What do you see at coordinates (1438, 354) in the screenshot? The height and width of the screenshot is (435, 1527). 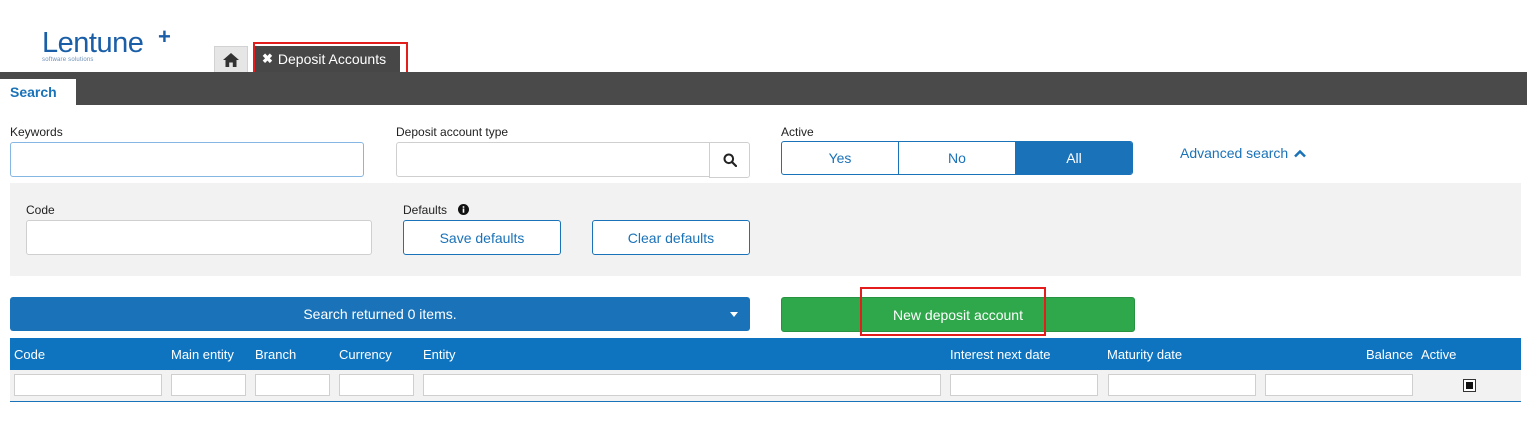 I see `column-header-active: Active` at bounding box center [1438, 354].